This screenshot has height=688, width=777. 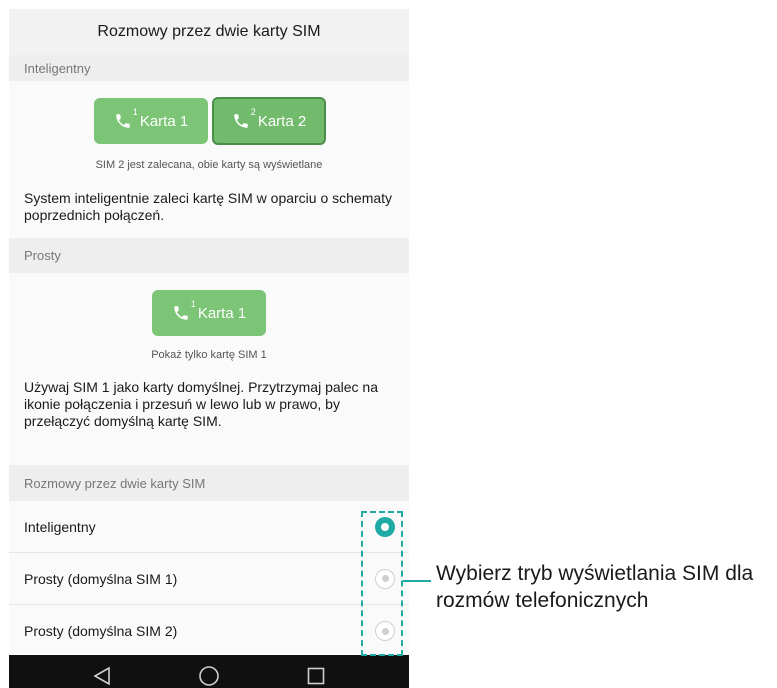 I want to click on option-label: Prosty (domyślna SIM 1), so click(x=101, y=578).